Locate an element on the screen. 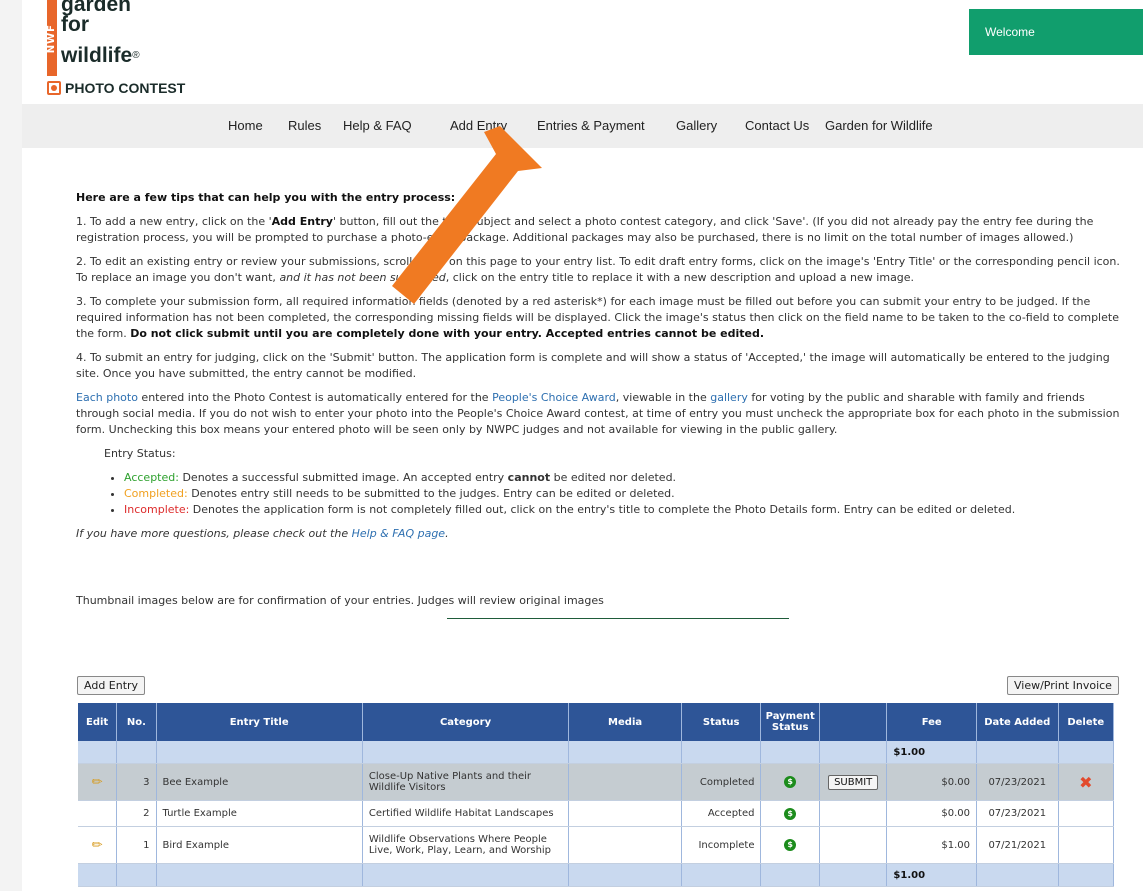 The width and height of the screenshot is (1143, 891). entry-title-link: Bird Example is located at coordinates (259, 845).